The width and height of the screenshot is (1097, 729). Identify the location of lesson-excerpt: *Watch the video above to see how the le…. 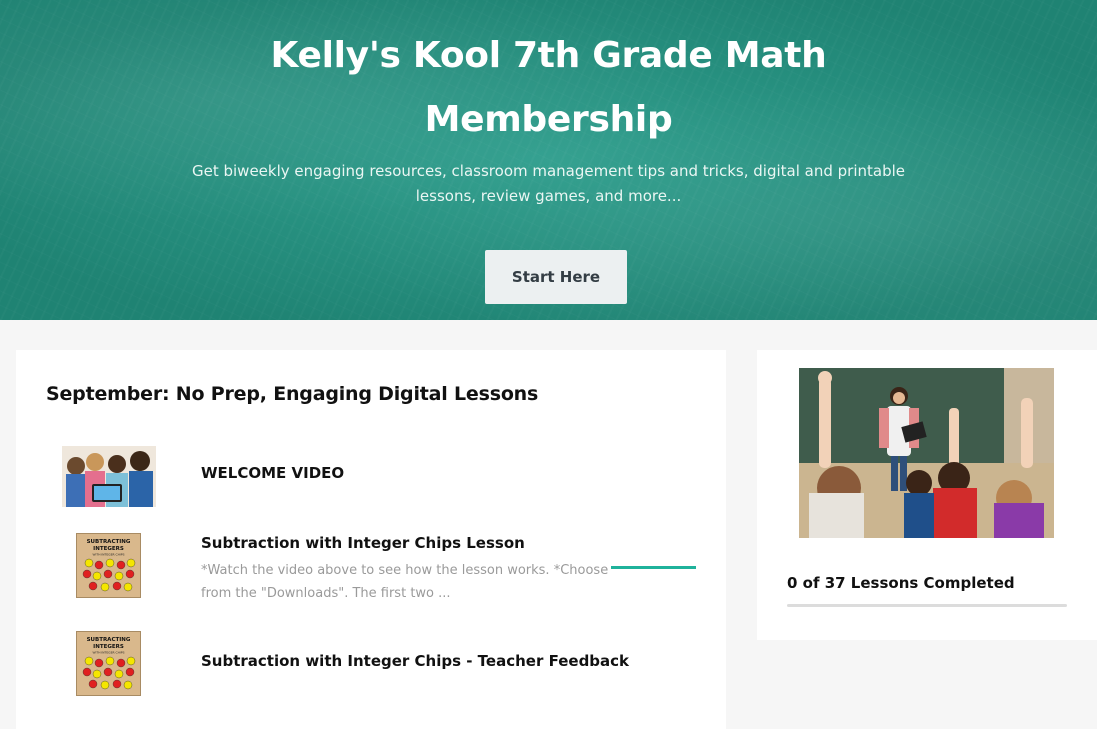
(405, 582).